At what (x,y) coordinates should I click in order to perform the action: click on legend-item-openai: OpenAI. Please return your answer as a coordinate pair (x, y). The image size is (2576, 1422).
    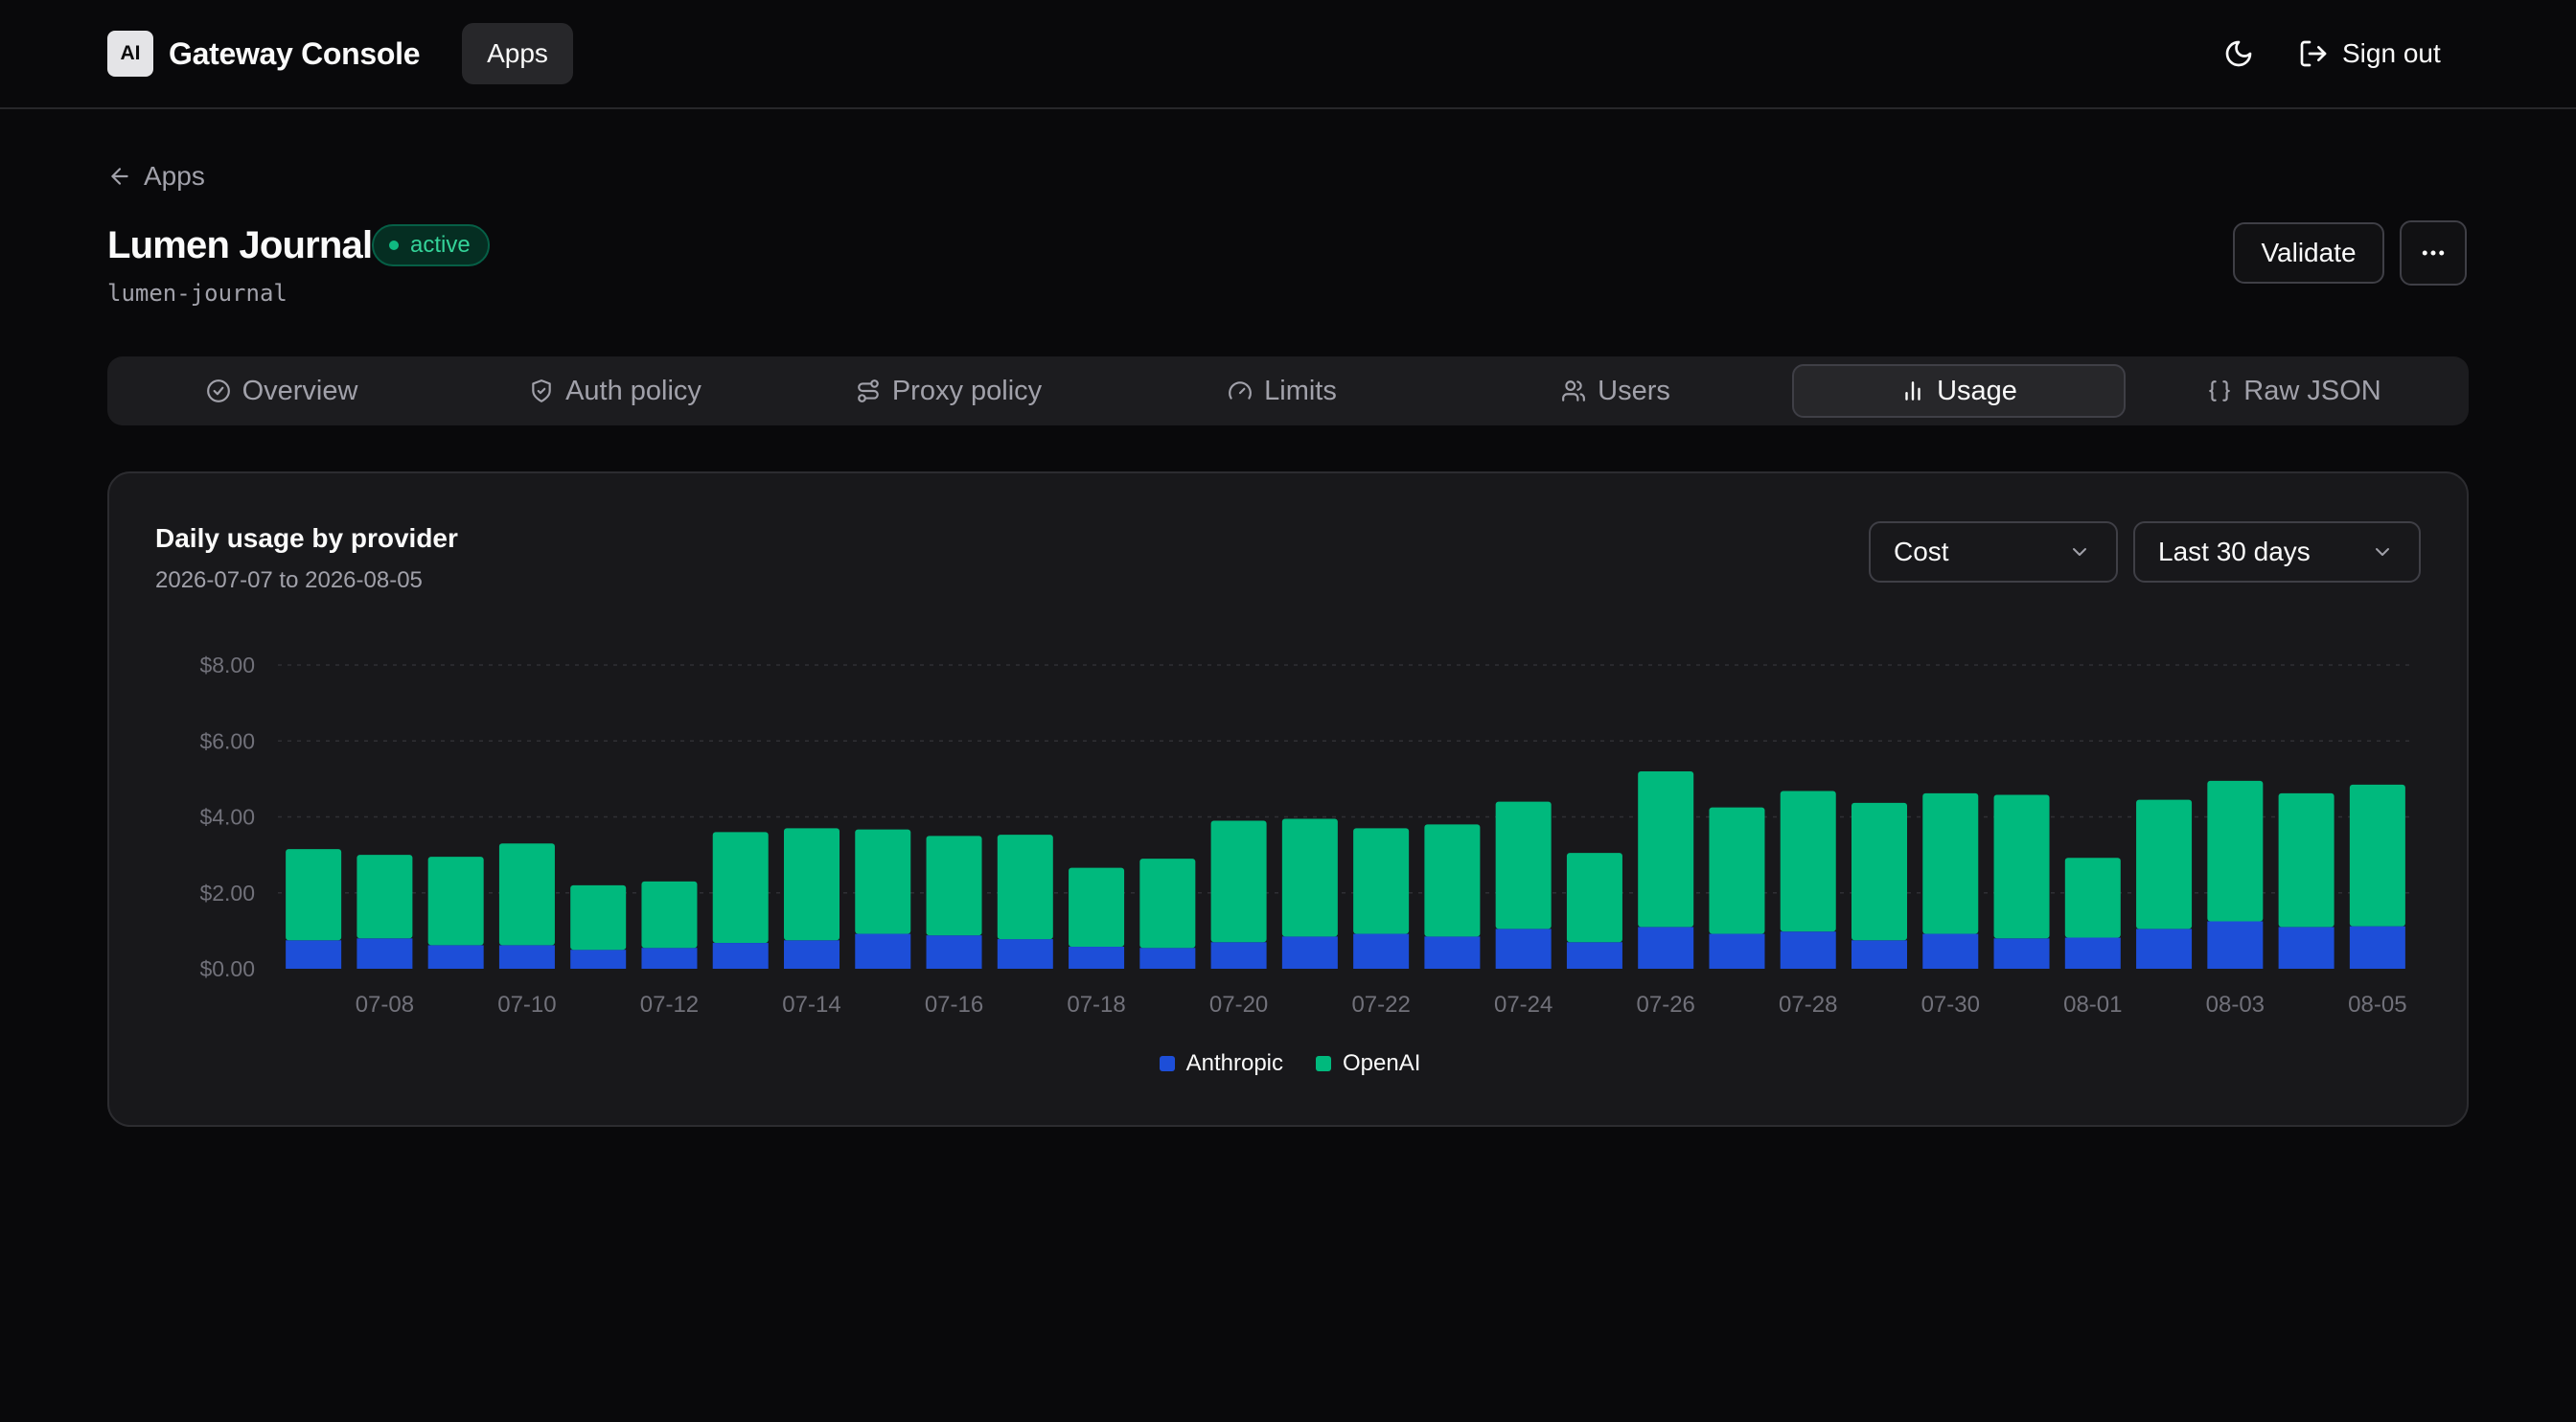
    Looking at the image, I should click on (1368, 1063).